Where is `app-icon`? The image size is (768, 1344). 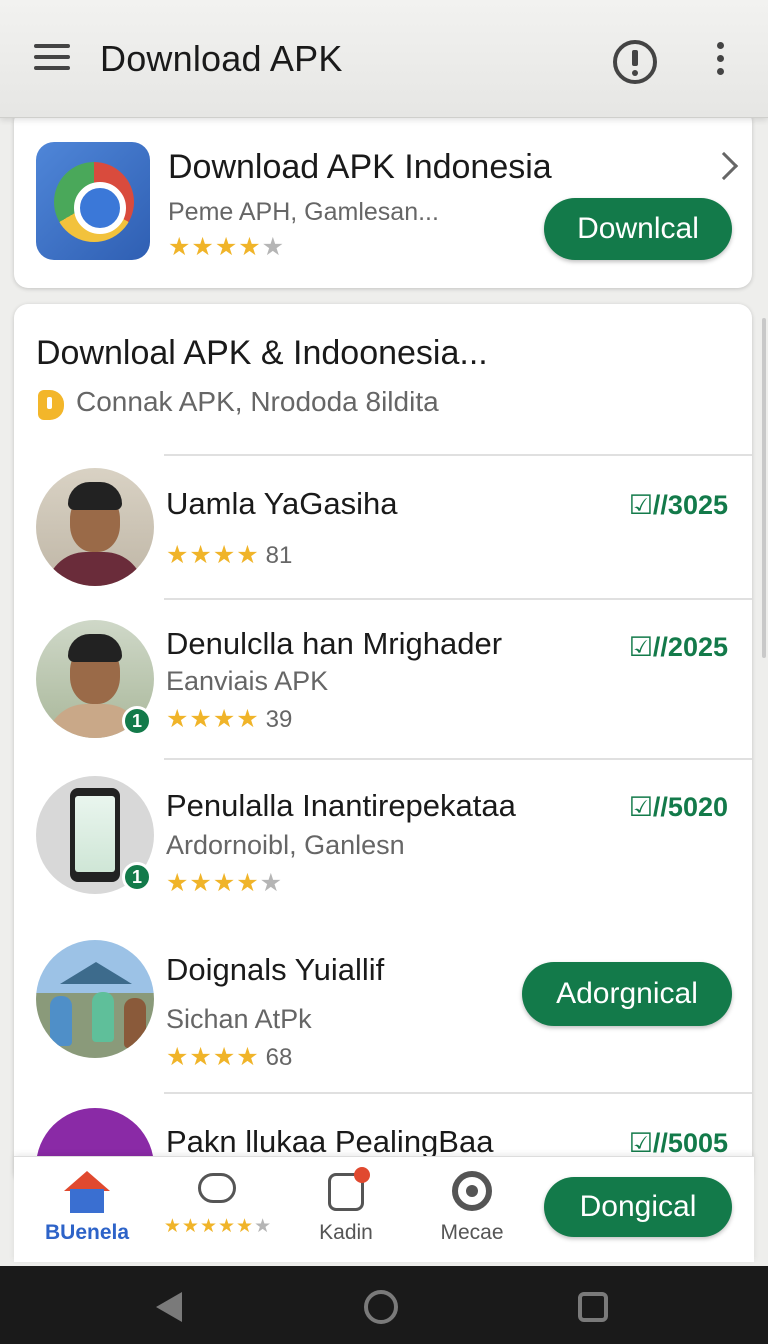 app-icon is located at coordinates (93, 201).